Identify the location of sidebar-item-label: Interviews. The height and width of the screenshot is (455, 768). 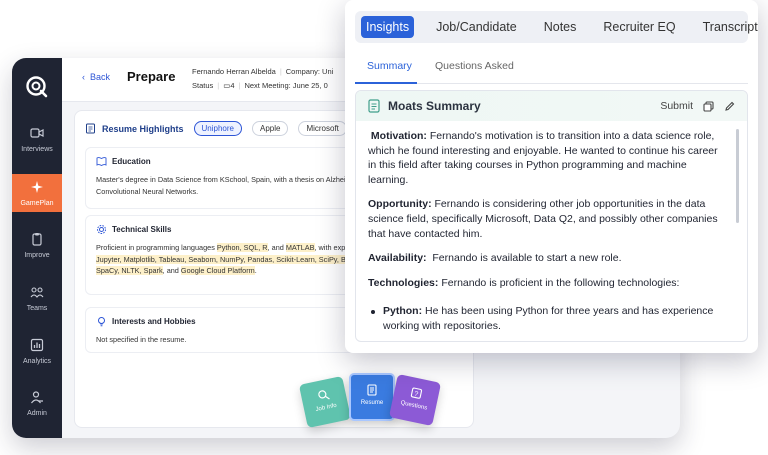
(37, 149).